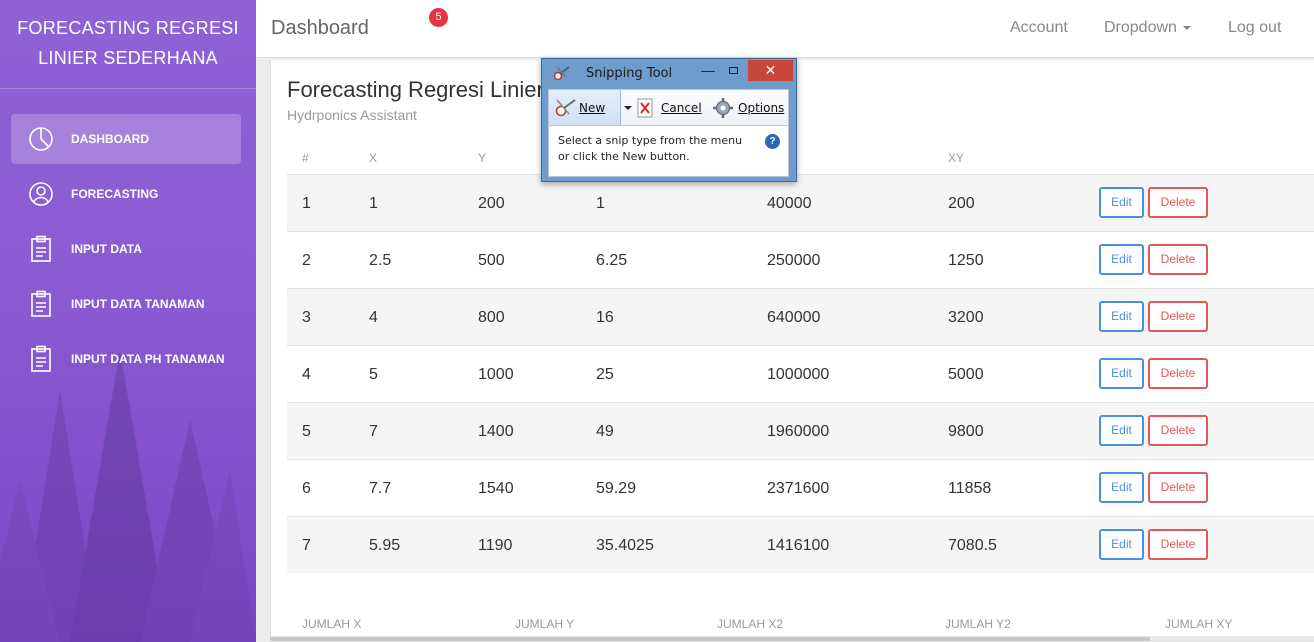 The image size is (1314, 642). What do you see at coordinates (496, 374) in the screenshot?
I see `cell-y: 1000` at bounding box center [496, 374].